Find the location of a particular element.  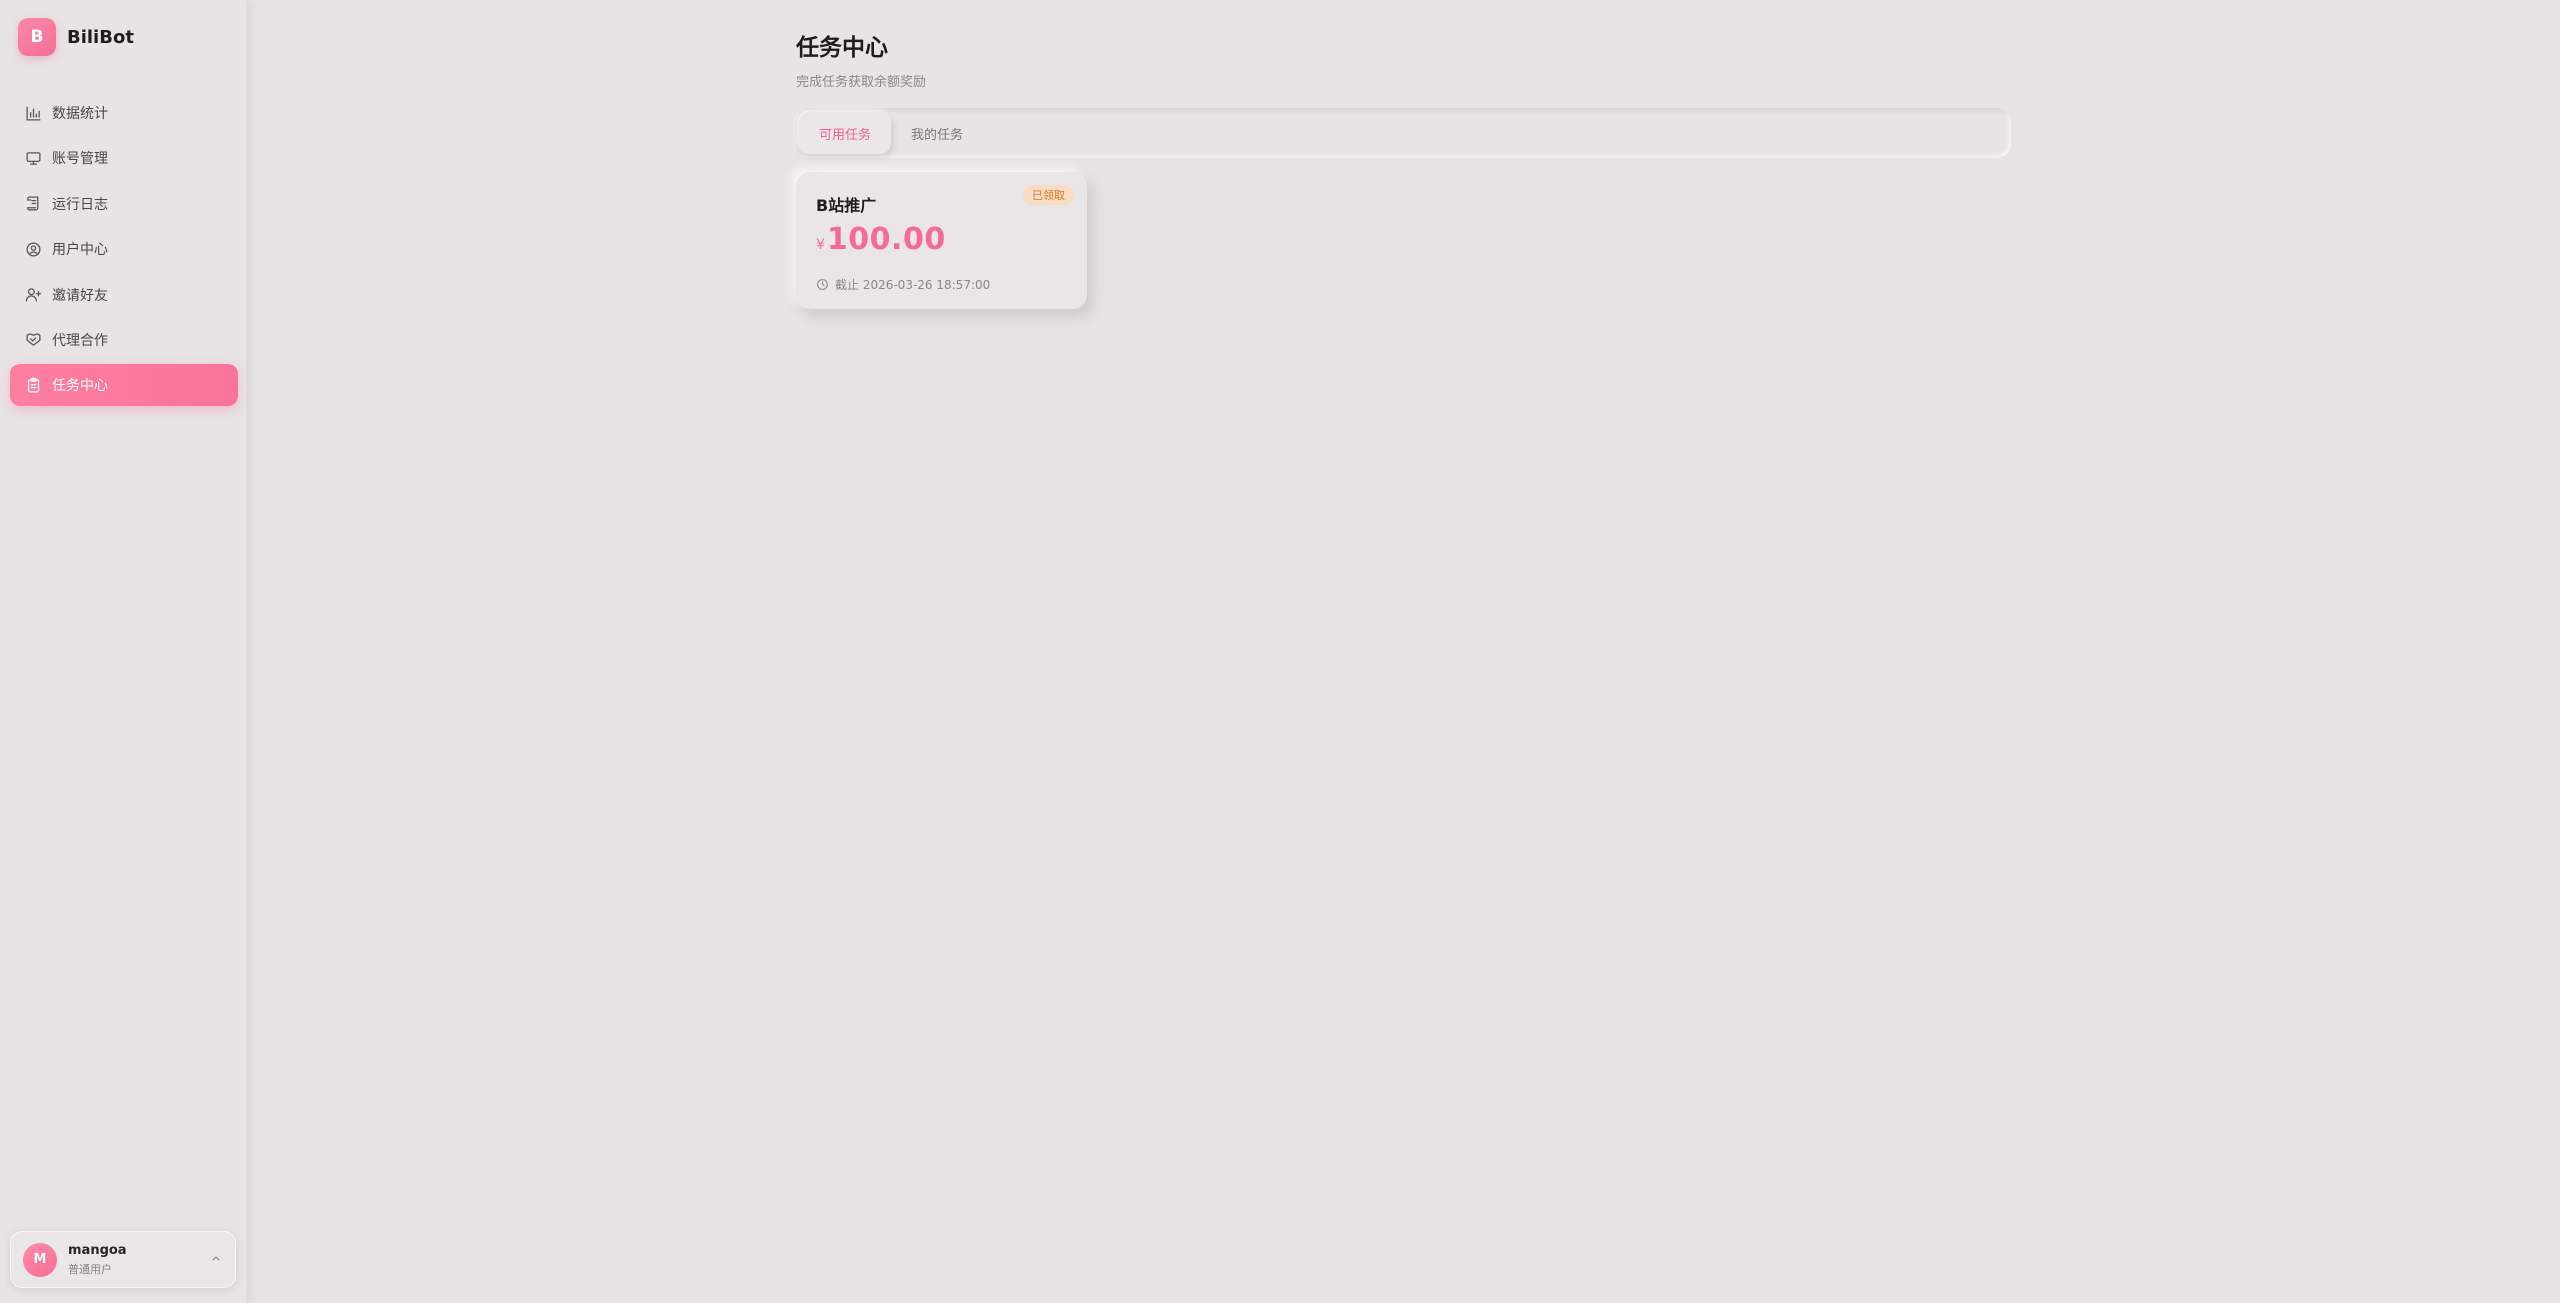

sidebar-item-user-center: 用户中心 is located at coordinates (124, 249).